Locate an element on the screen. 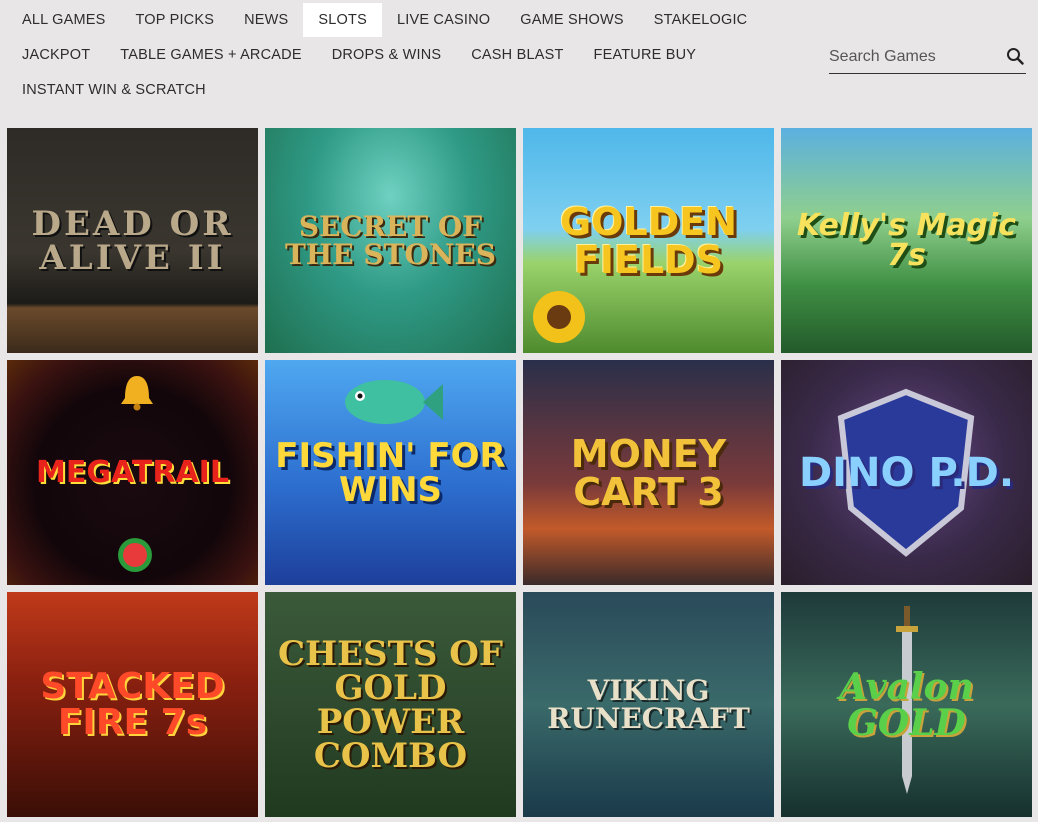  search-icon is located at coordinates (1015, 56).